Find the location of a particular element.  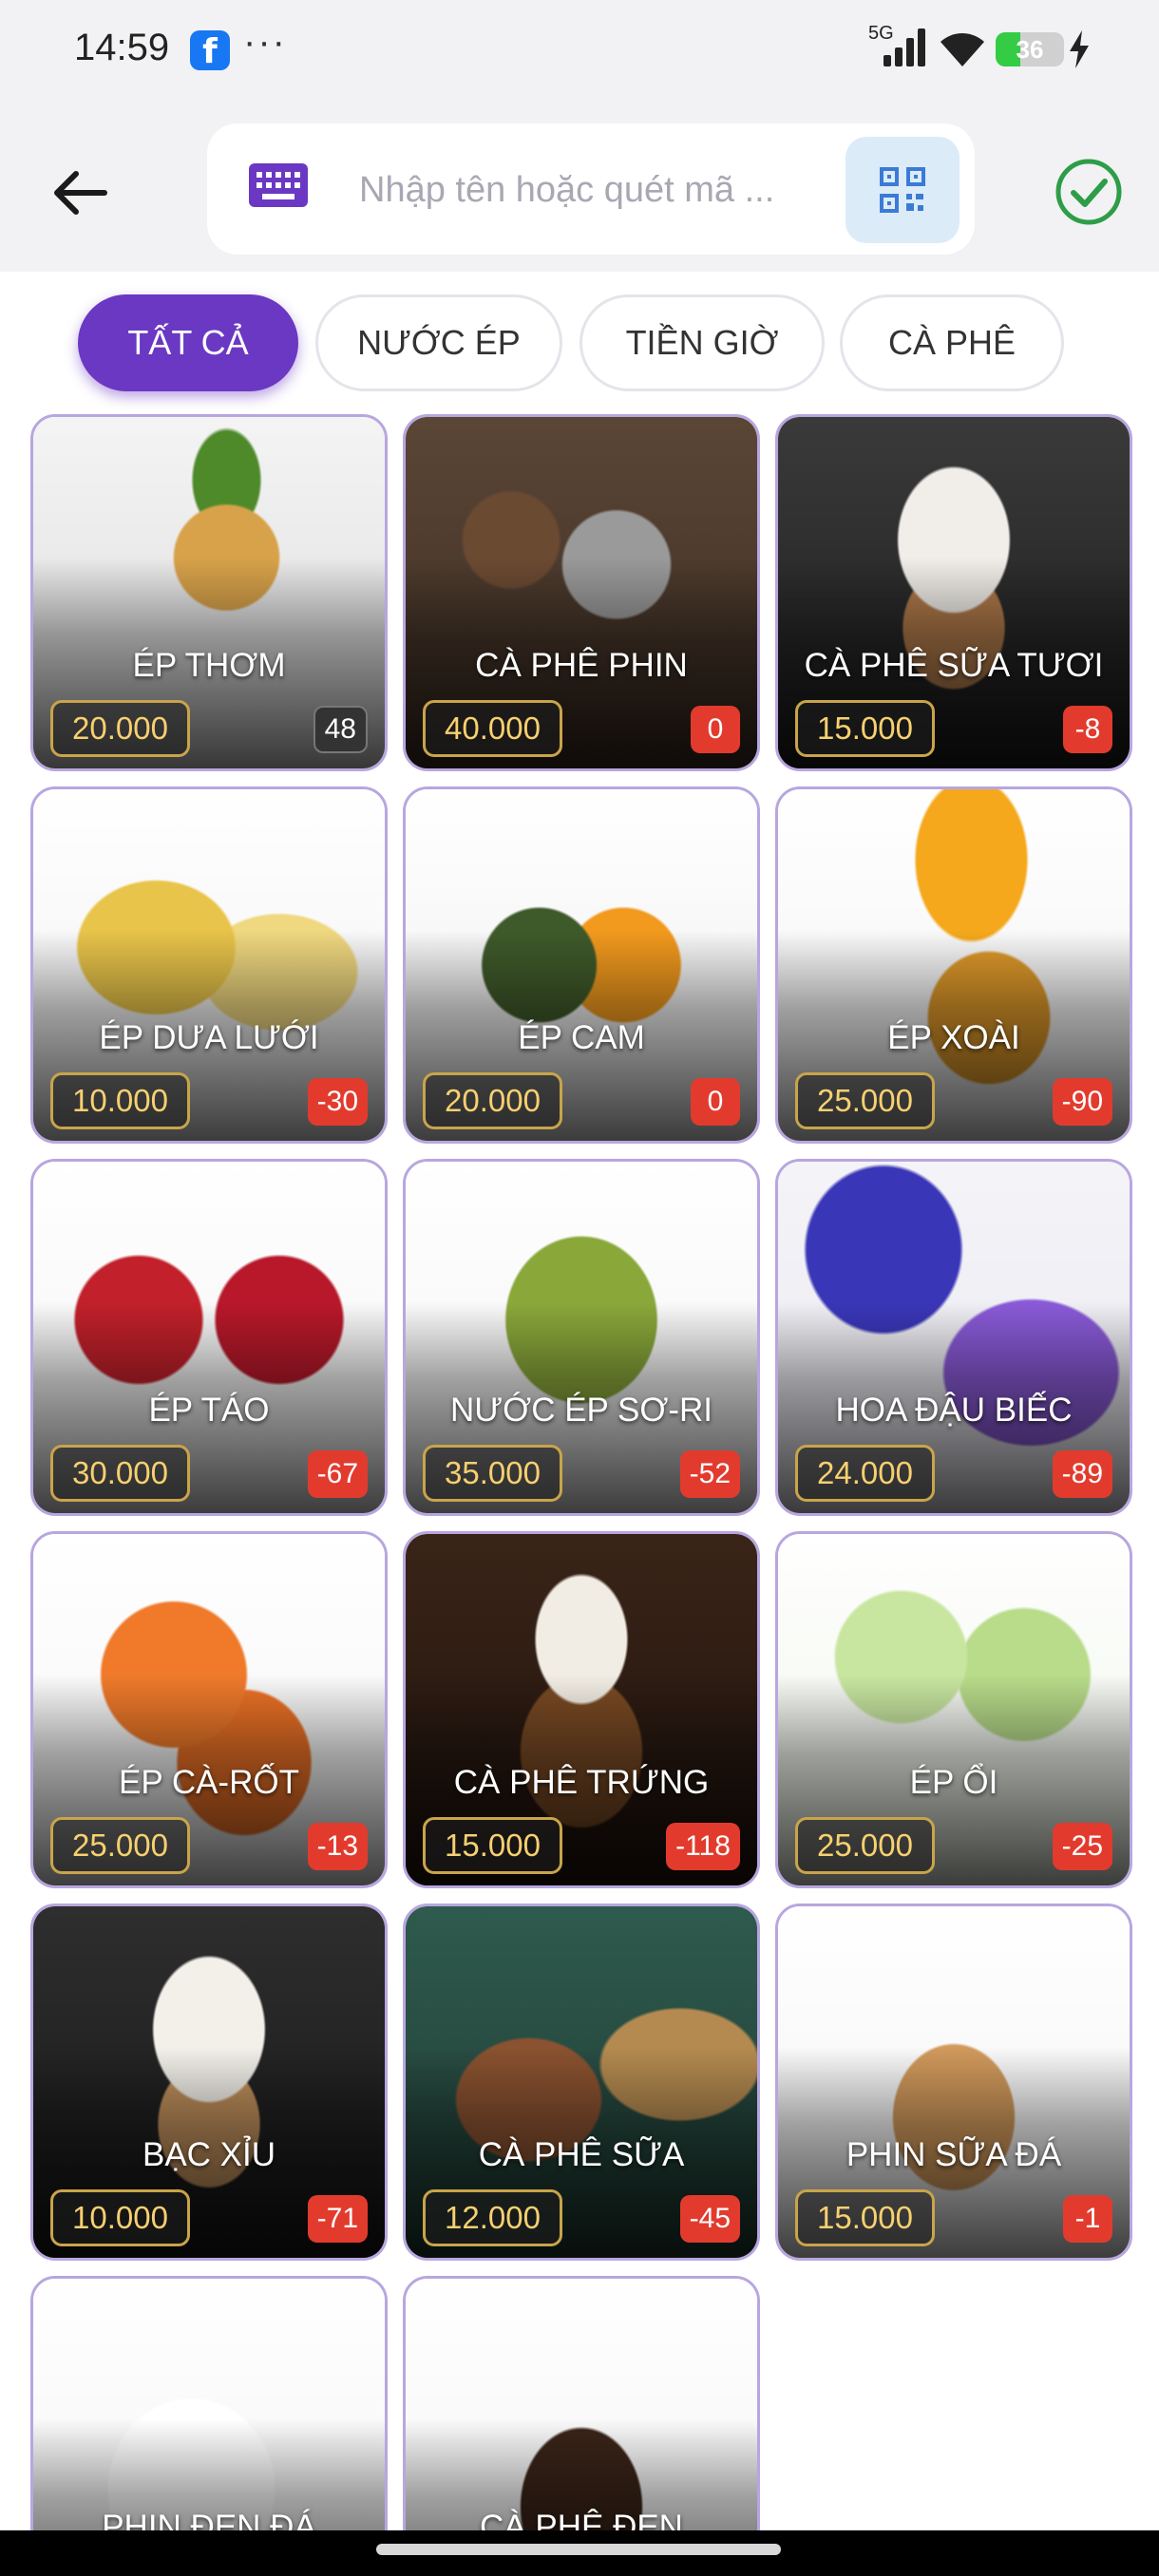

product-card: BẠC XỈU 10.000 -71 is located at coordinates (209, 2082).